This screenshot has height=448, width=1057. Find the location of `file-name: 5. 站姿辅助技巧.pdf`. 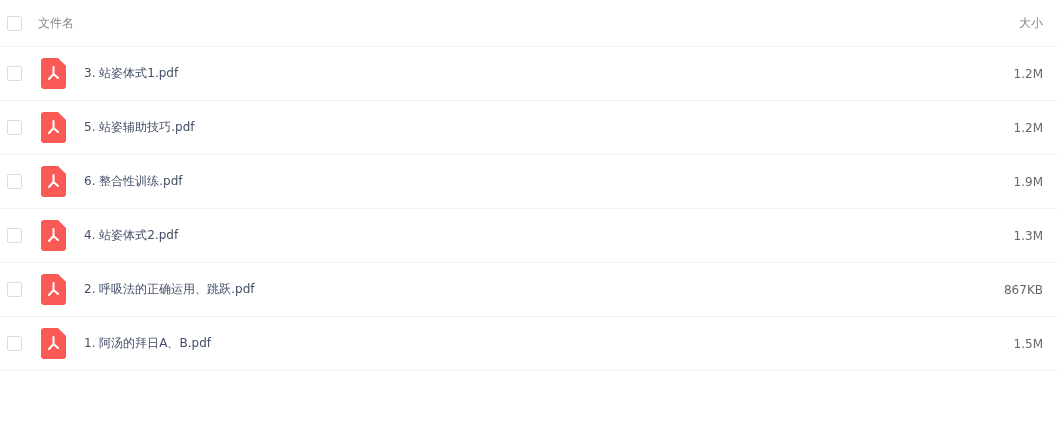

file-name: 5. 站姿辅助技巧.pdf is located at coordinates (549, 127).